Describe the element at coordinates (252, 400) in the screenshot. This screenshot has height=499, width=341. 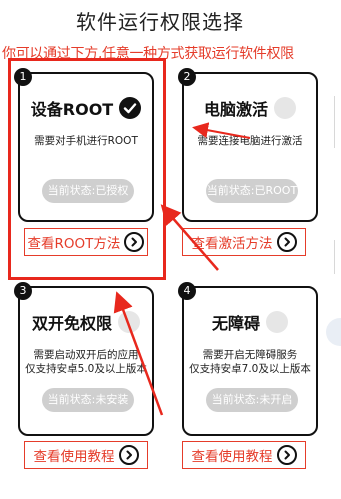
I see `status-pill: 当前状态:未开启` at that location.